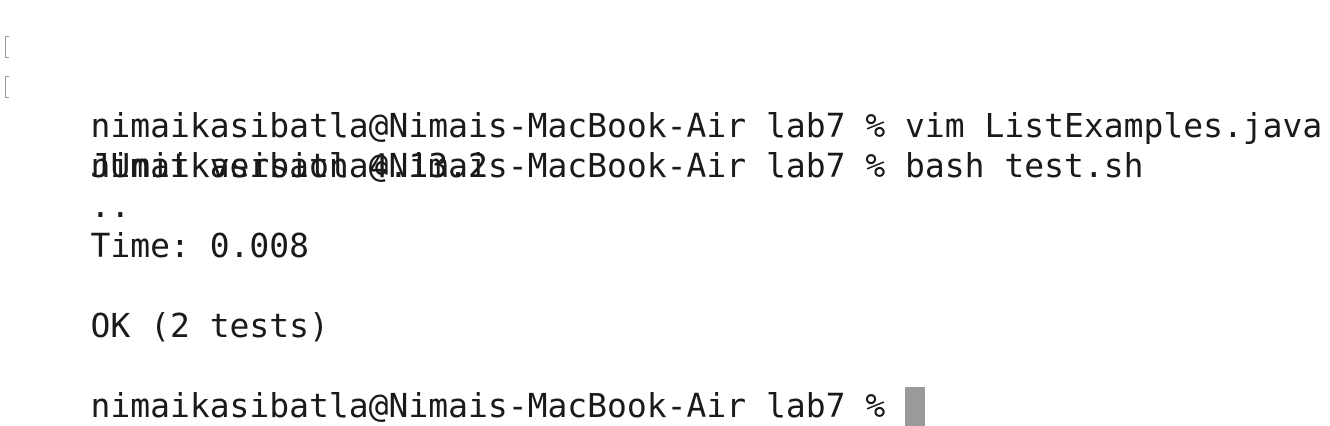 Image resolution: width=1330 pixels, height=426 pixels. Describe the element at coordinates (915, 406) in the screenshot. I see `text-cursor` at that location.